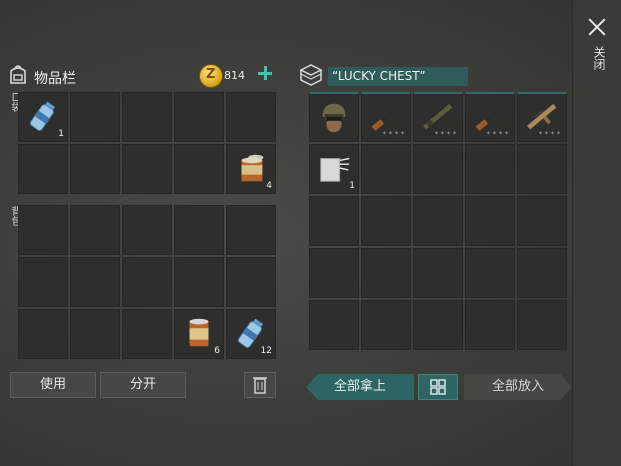 The height and width of the screenshot is (466, 621). I want to click on chest-icon, so click(311, 75).